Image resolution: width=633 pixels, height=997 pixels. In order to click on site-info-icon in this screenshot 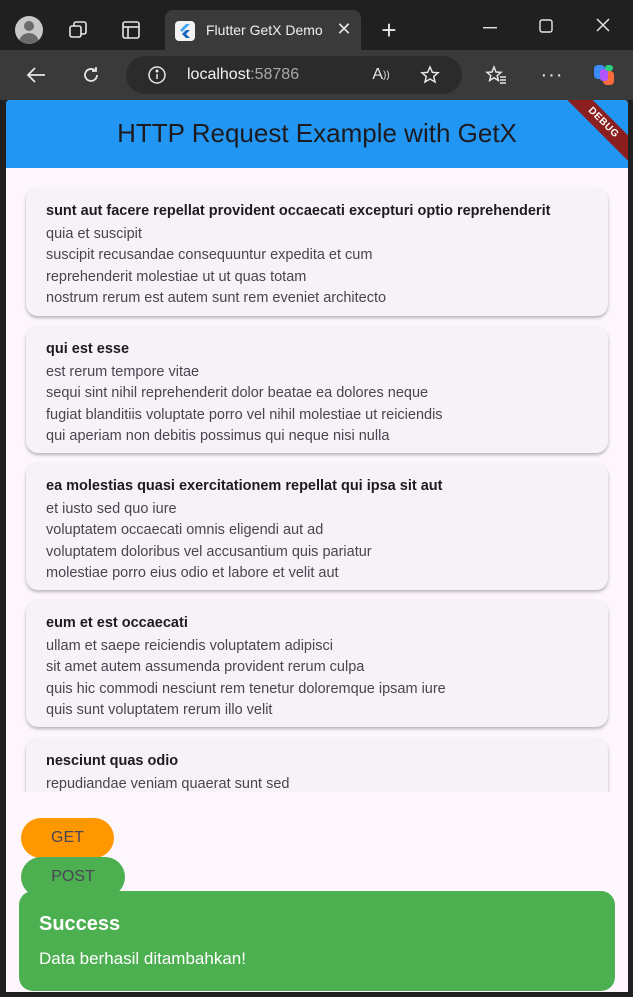, I will do `click(157, 75)`.